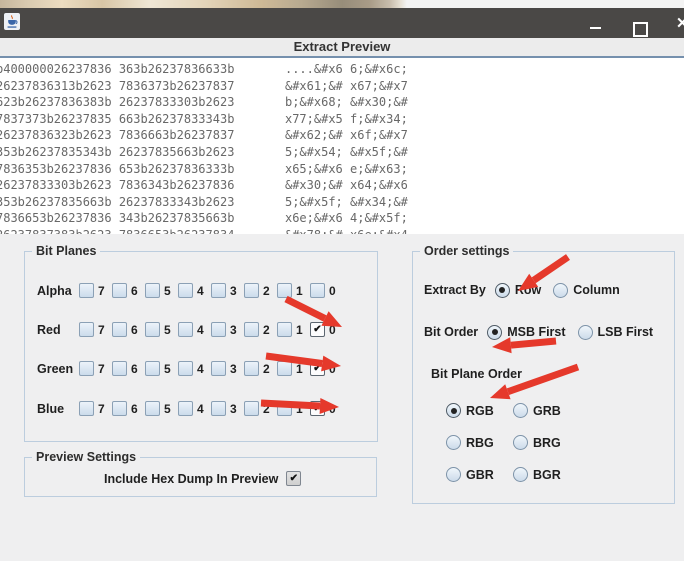 The width and height of the screenshot is (684, 561). What do you see at coordinates (480, 410) in the screenshot?
I see `radio-label: RGB` at bounding box center [480, 410].